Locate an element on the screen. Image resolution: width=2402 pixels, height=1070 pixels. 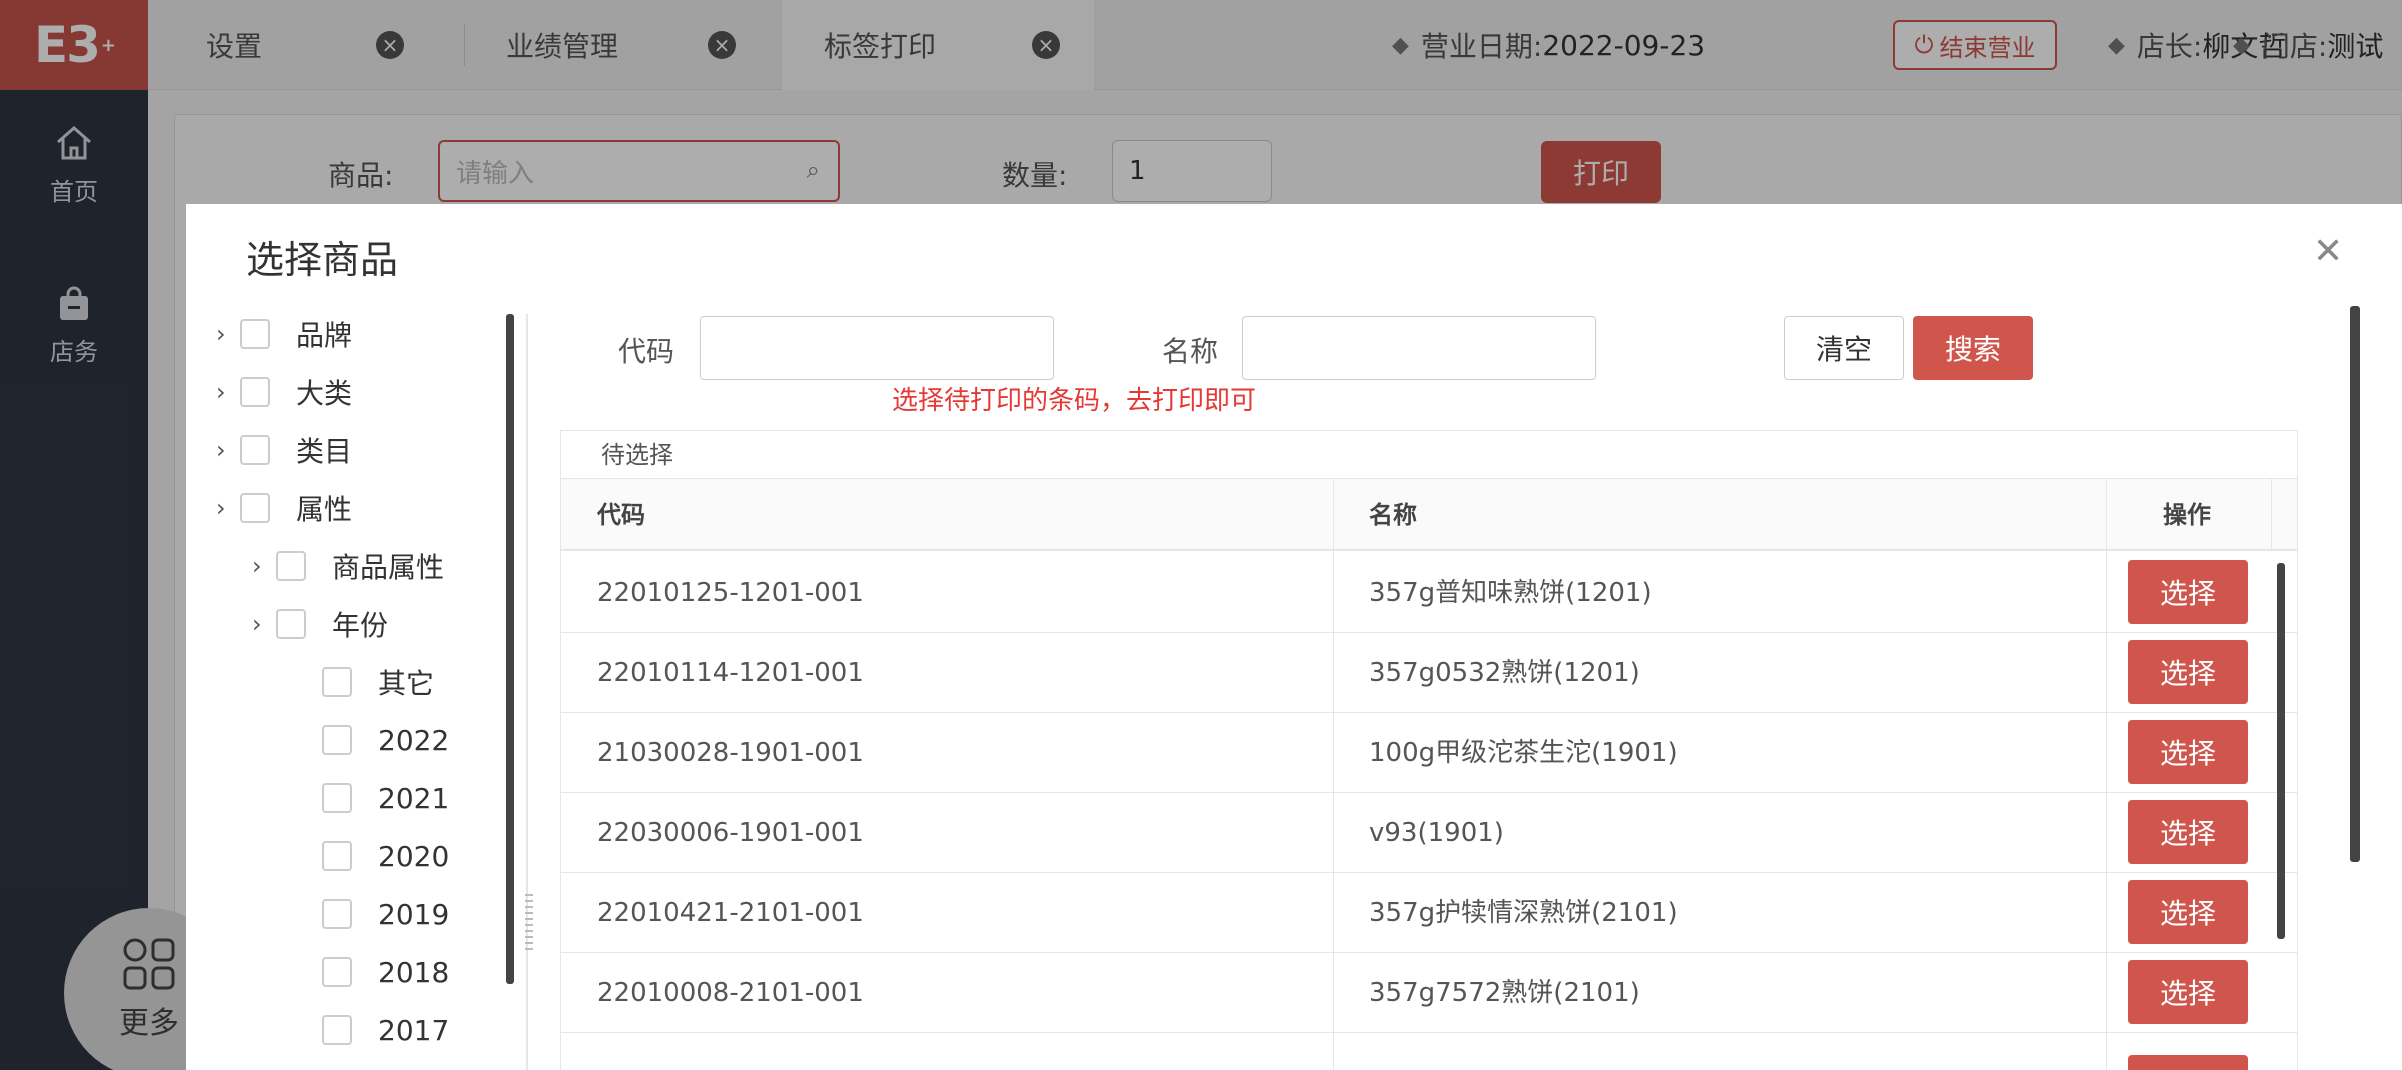
row-name: 100g甲级沱茶生沱(1901) is located at coordinates (1523, 753).